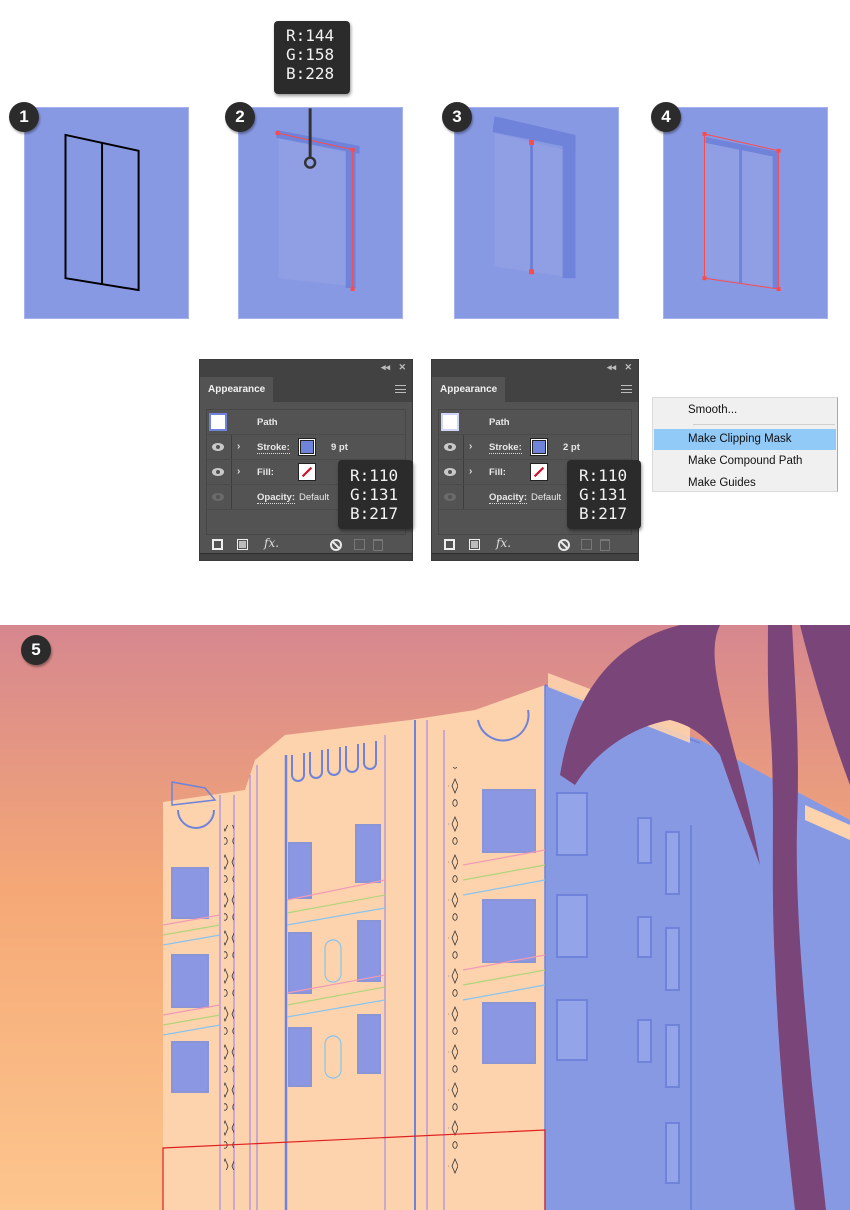 This screenshot has width=850, height=1210. What do you see at coordinates (457, 117) in the screenshot?
I see `step-badge-3: 3` at bounding box center [457, 117].